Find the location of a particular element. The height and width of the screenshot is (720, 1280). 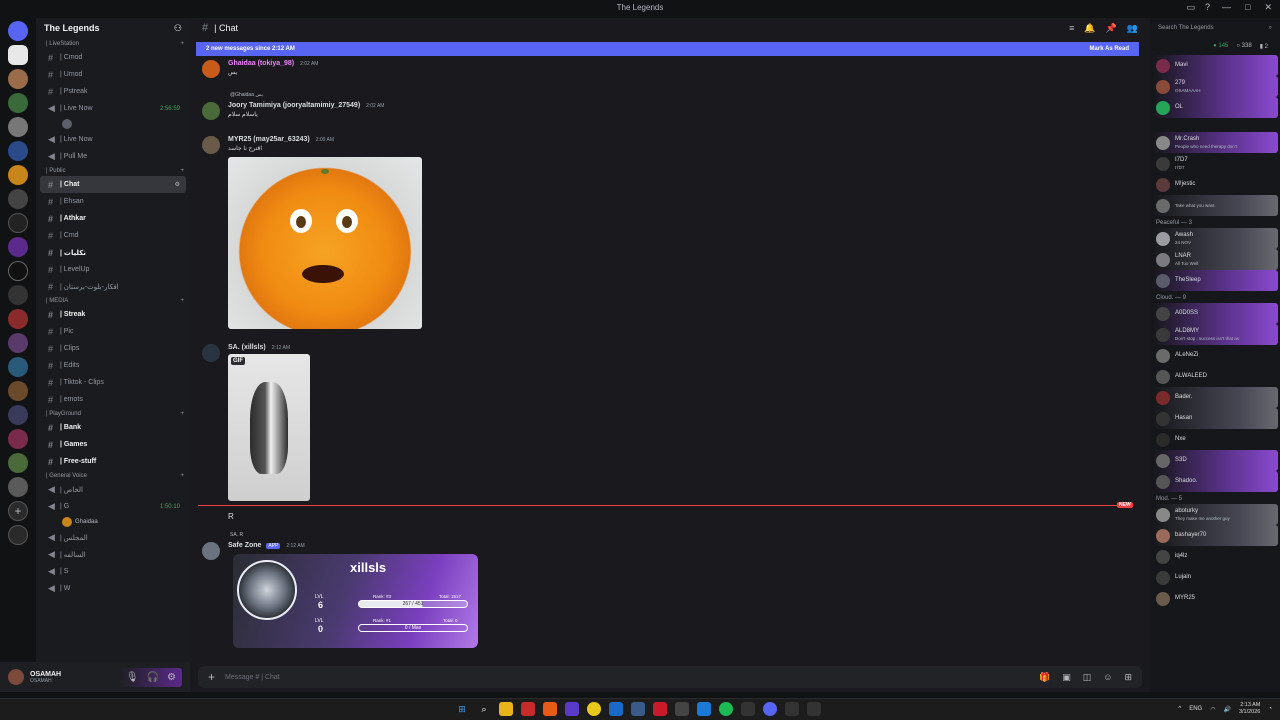

channel-streak: # | Streak is located at coordinates (113, 314).